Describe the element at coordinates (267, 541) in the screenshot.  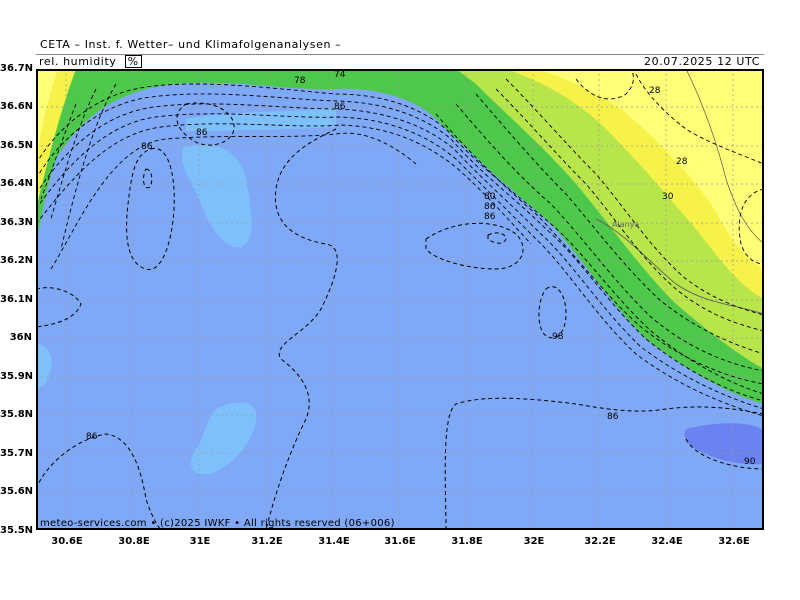
I see `lon-label: 31.2E` at that location.